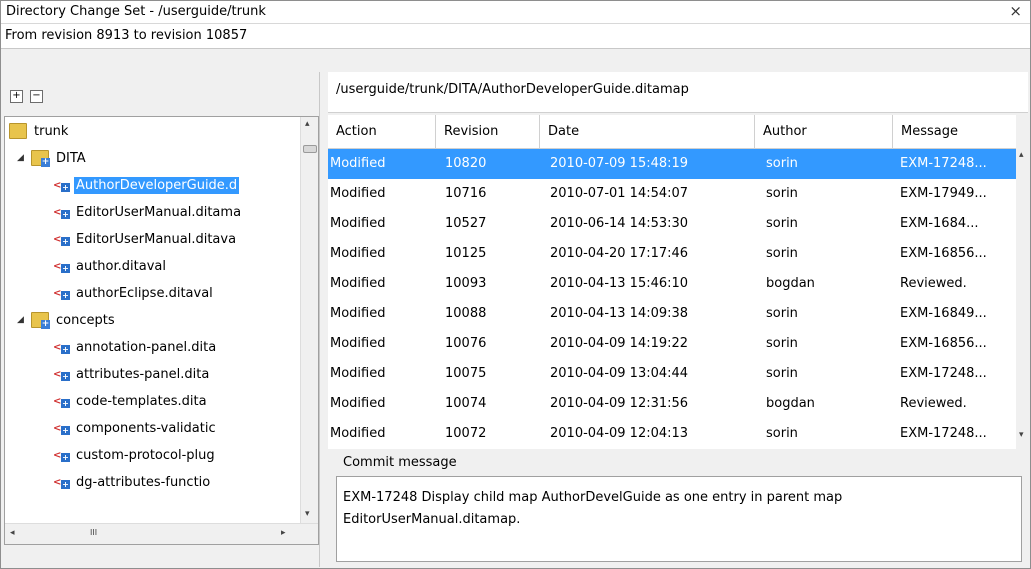  What do you see at coordinates (71, 158) in the screenshot?
I see `tree-item-label: DITA` at bounding box center [71, 158].